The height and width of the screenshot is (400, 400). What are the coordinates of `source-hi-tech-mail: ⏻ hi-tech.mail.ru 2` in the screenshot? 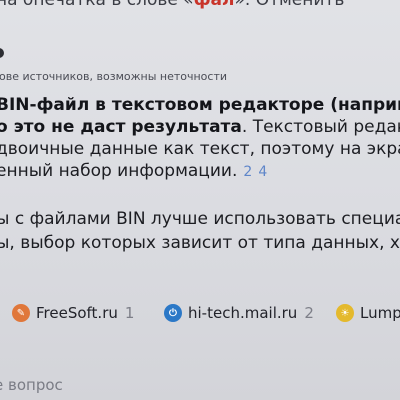 It's located at (239, 313).